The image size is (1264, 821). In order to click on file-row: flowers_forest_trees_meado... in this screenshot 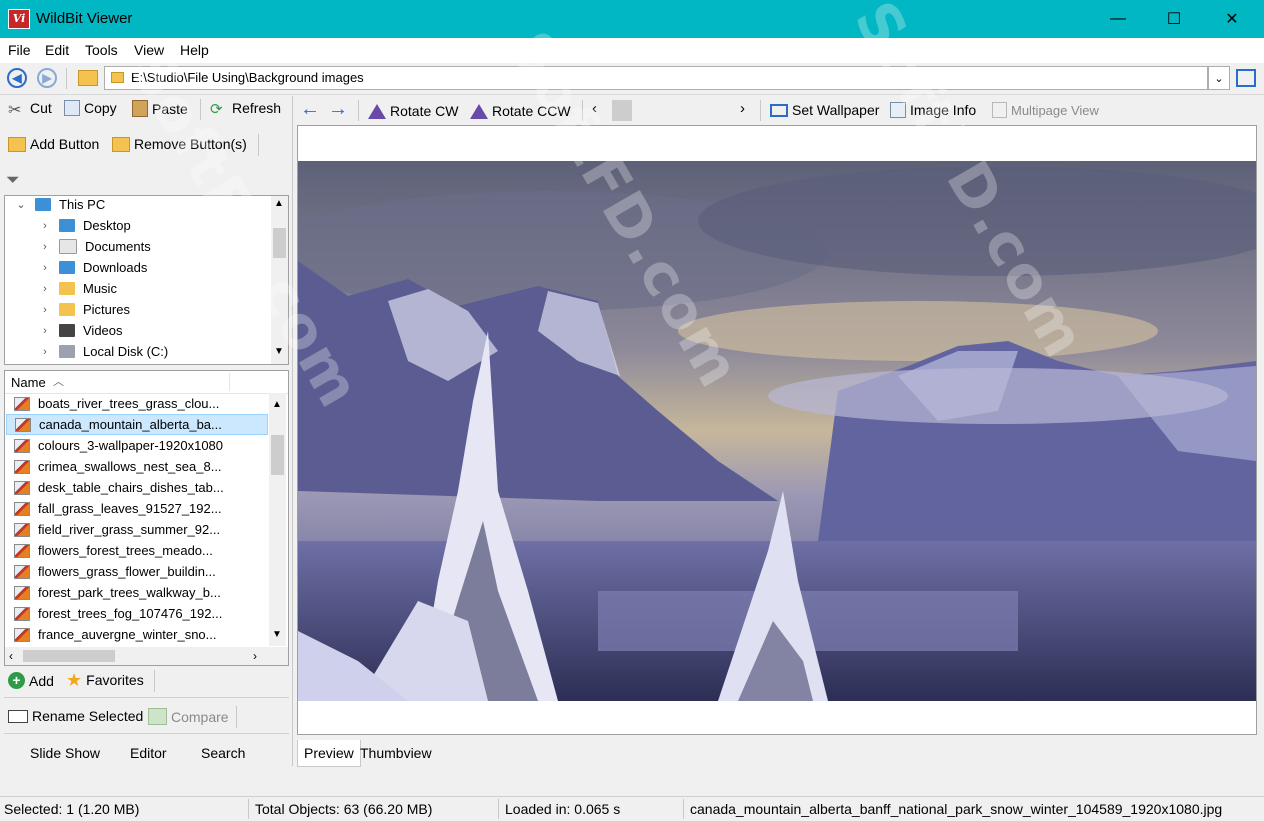, I will do `click(137, 550)`.